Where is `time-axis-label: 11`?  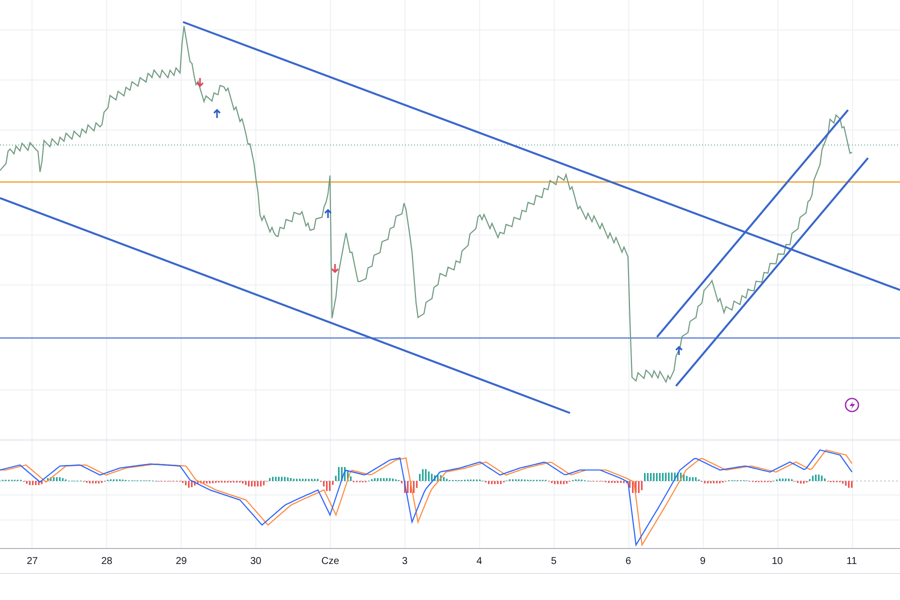
time-axis-label: 11 is located at coordinates (852, 561).